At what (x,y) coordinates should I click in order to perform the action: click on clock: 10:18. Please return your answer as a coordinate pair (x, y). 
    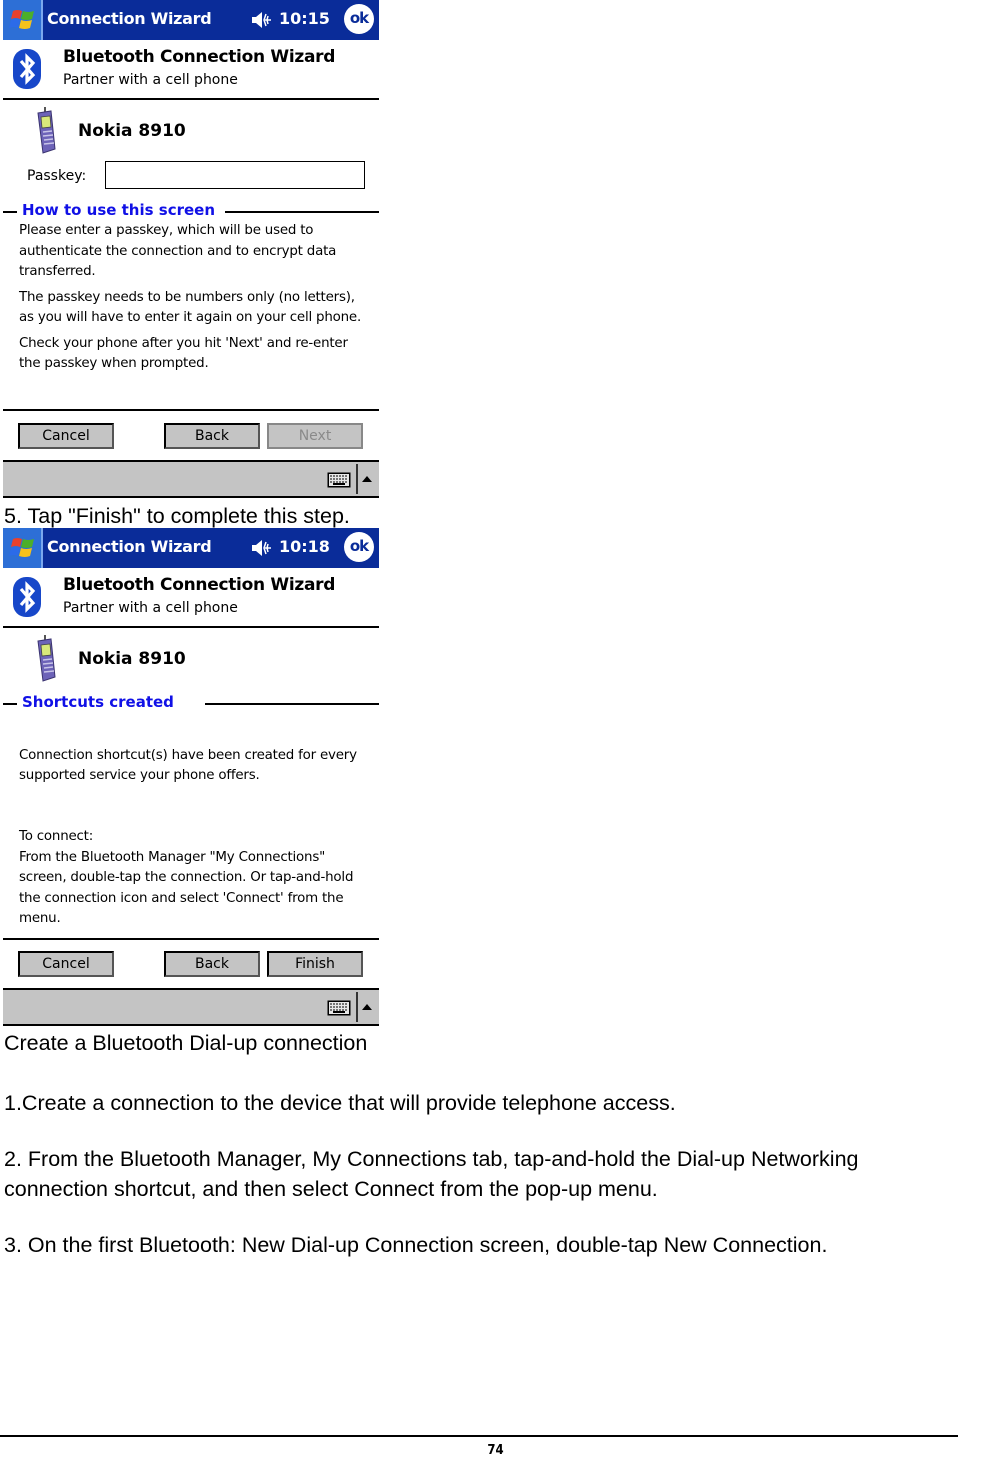
    Looking at the image, I should click on (304, 546).